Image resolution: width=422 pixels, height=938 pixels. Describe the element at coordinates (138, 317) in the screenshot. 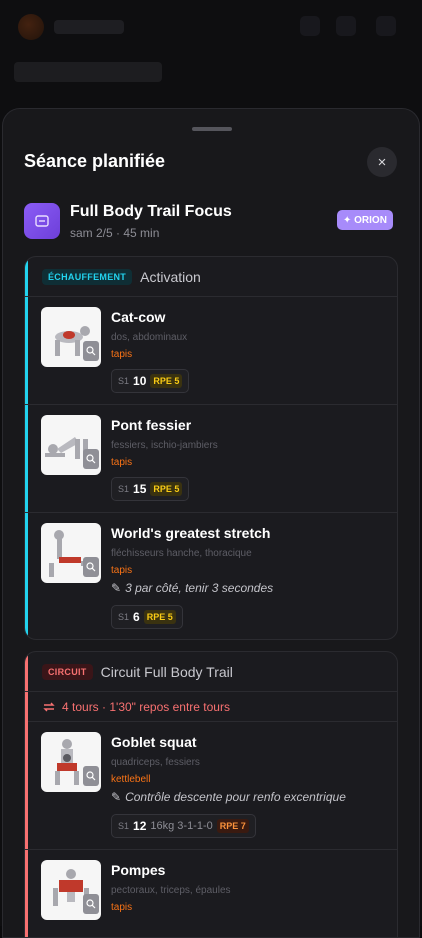

I see `exercise-name: Cat-cow` at that location.